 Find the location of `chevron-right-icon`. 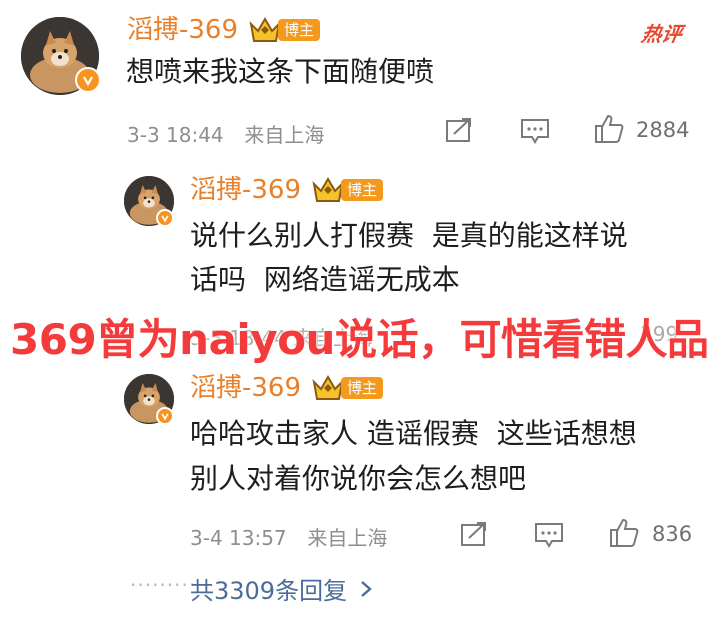

chevron-right-icon is located at coordinates (366, 588).